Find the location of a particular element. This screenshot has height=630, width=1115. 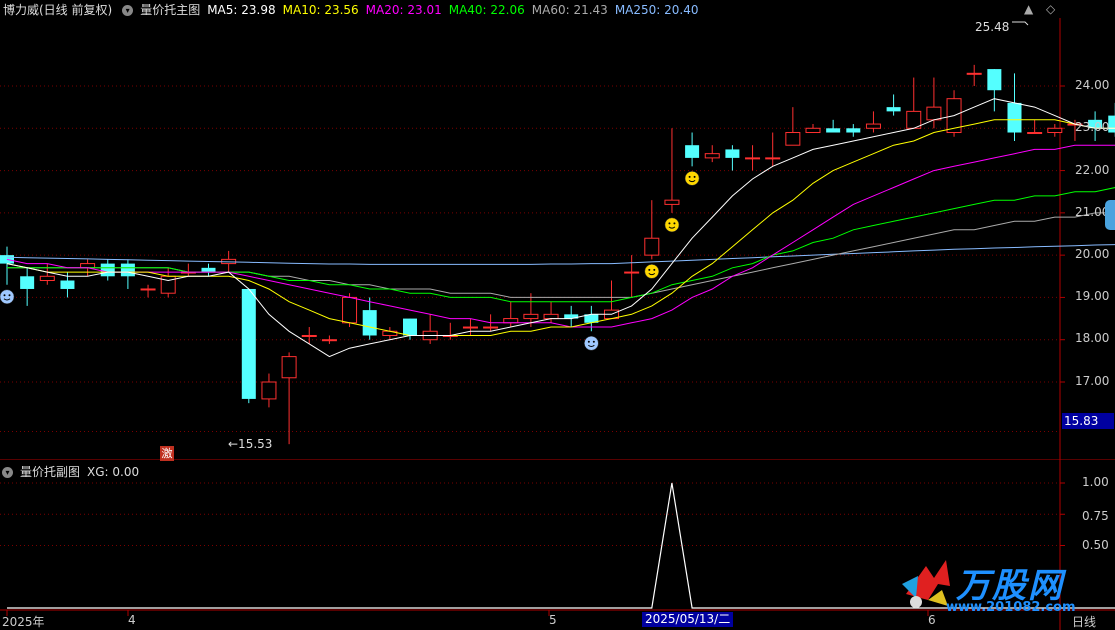

high-price-annotation: 25.48 is located at coordinates (992, 27).